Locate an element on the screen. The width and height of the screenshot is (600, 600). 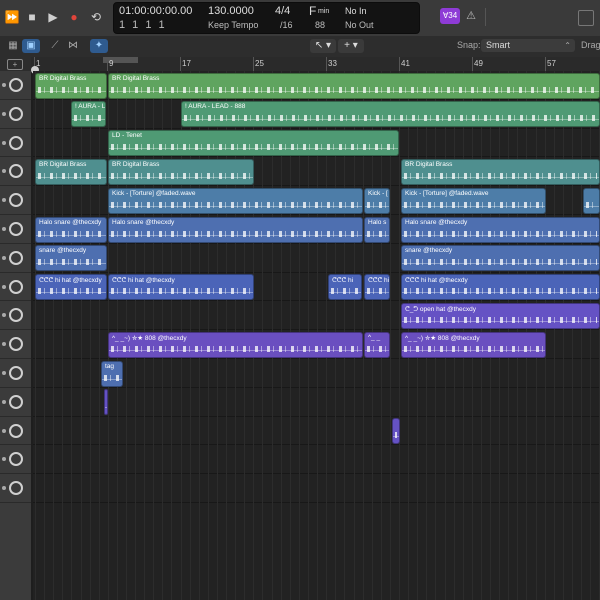
bar-ruler: 1 9 17 25 33 41 49 57 is located at coordinates (315, 64).